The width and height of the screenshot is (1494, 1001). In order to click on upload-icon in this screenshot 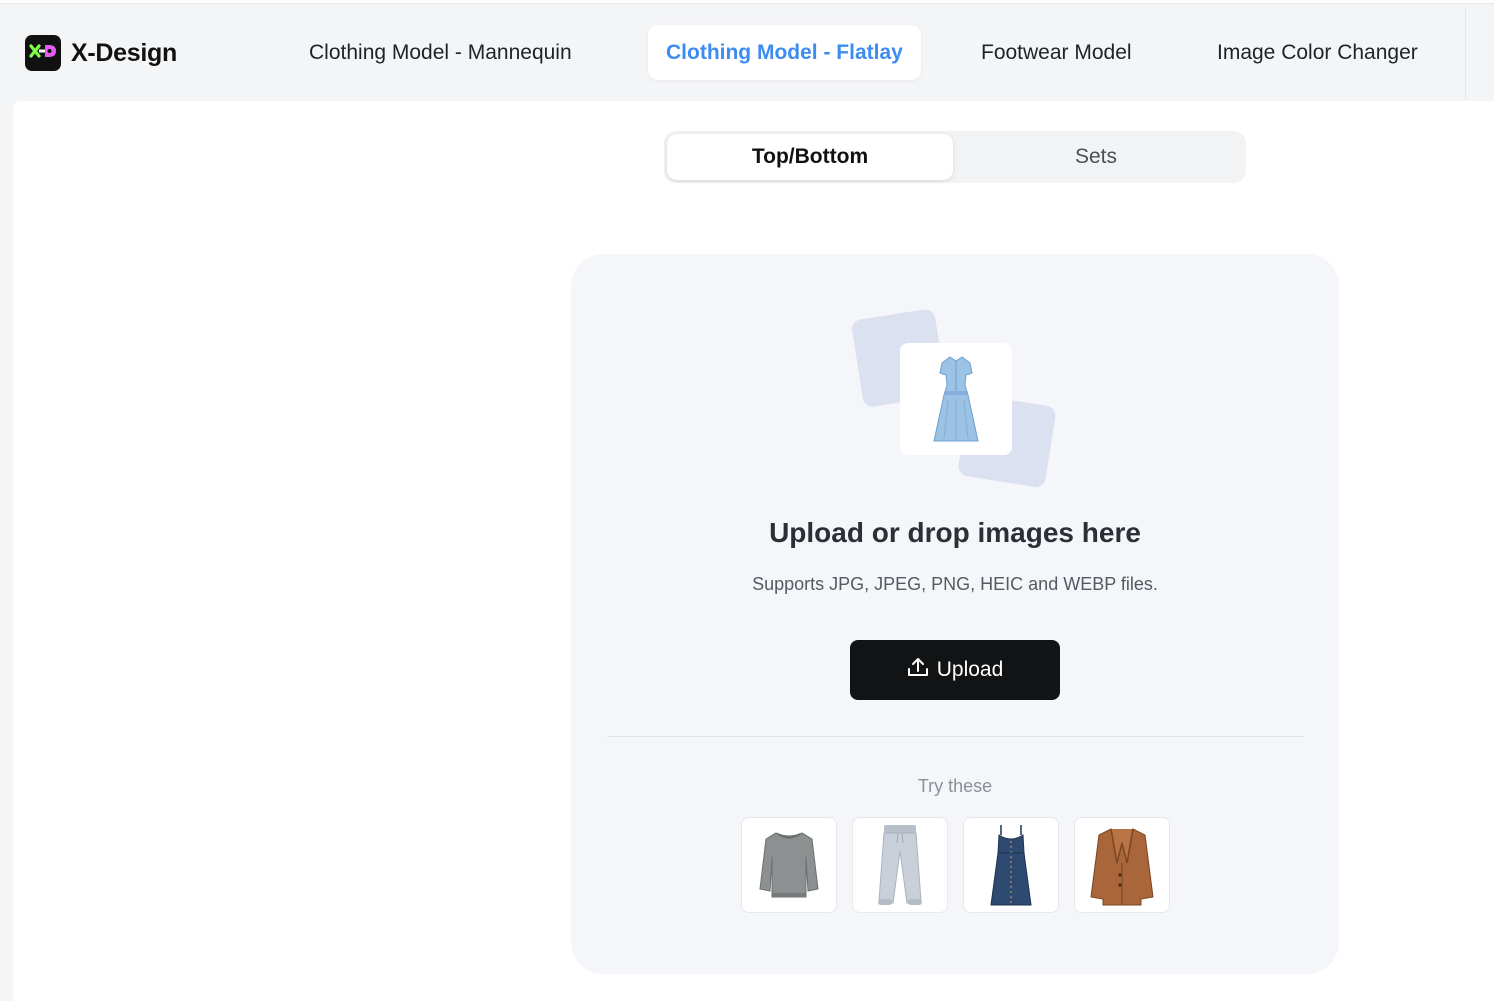, I will do `click(918, 670)`.